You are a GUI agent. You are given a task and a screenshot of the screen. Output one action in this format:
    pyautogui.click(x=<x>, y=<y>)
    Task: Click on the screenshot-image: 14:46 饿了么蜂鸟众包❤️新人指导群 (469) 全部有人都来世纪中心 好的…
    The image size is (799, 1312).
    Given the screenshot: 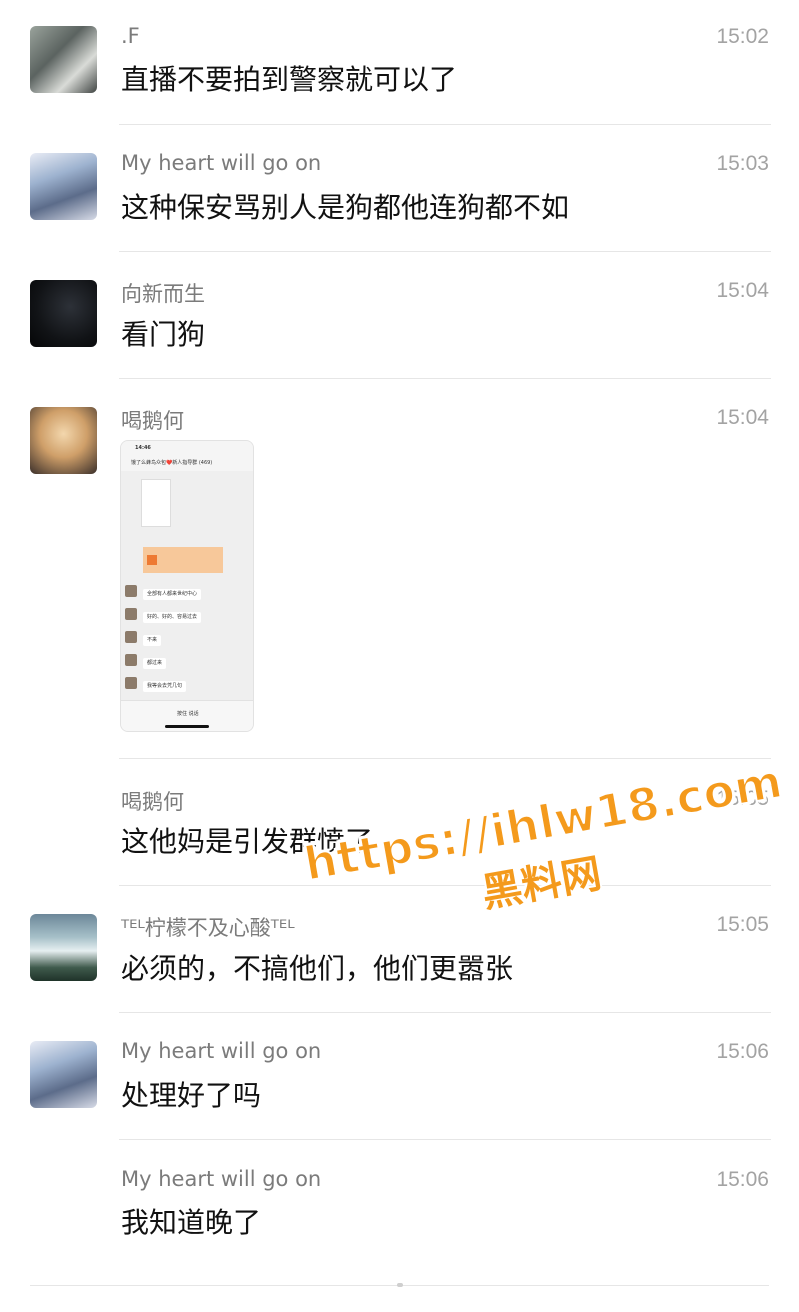 What is the action you would take?
    pyautogui.click(x=187, y=586)
    